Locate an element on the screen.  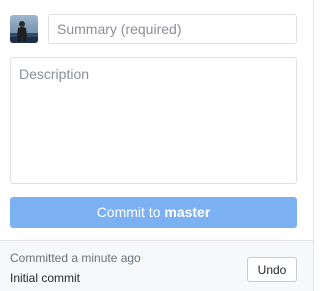
last-commit-message: Initial commit is located at coordinates (45, 278).